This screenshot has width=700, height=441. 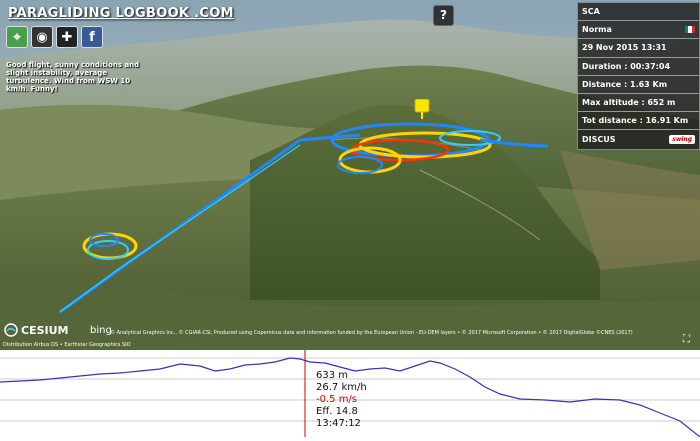 I want to click on pilot-name: SCA, so click(x=638, y=12).